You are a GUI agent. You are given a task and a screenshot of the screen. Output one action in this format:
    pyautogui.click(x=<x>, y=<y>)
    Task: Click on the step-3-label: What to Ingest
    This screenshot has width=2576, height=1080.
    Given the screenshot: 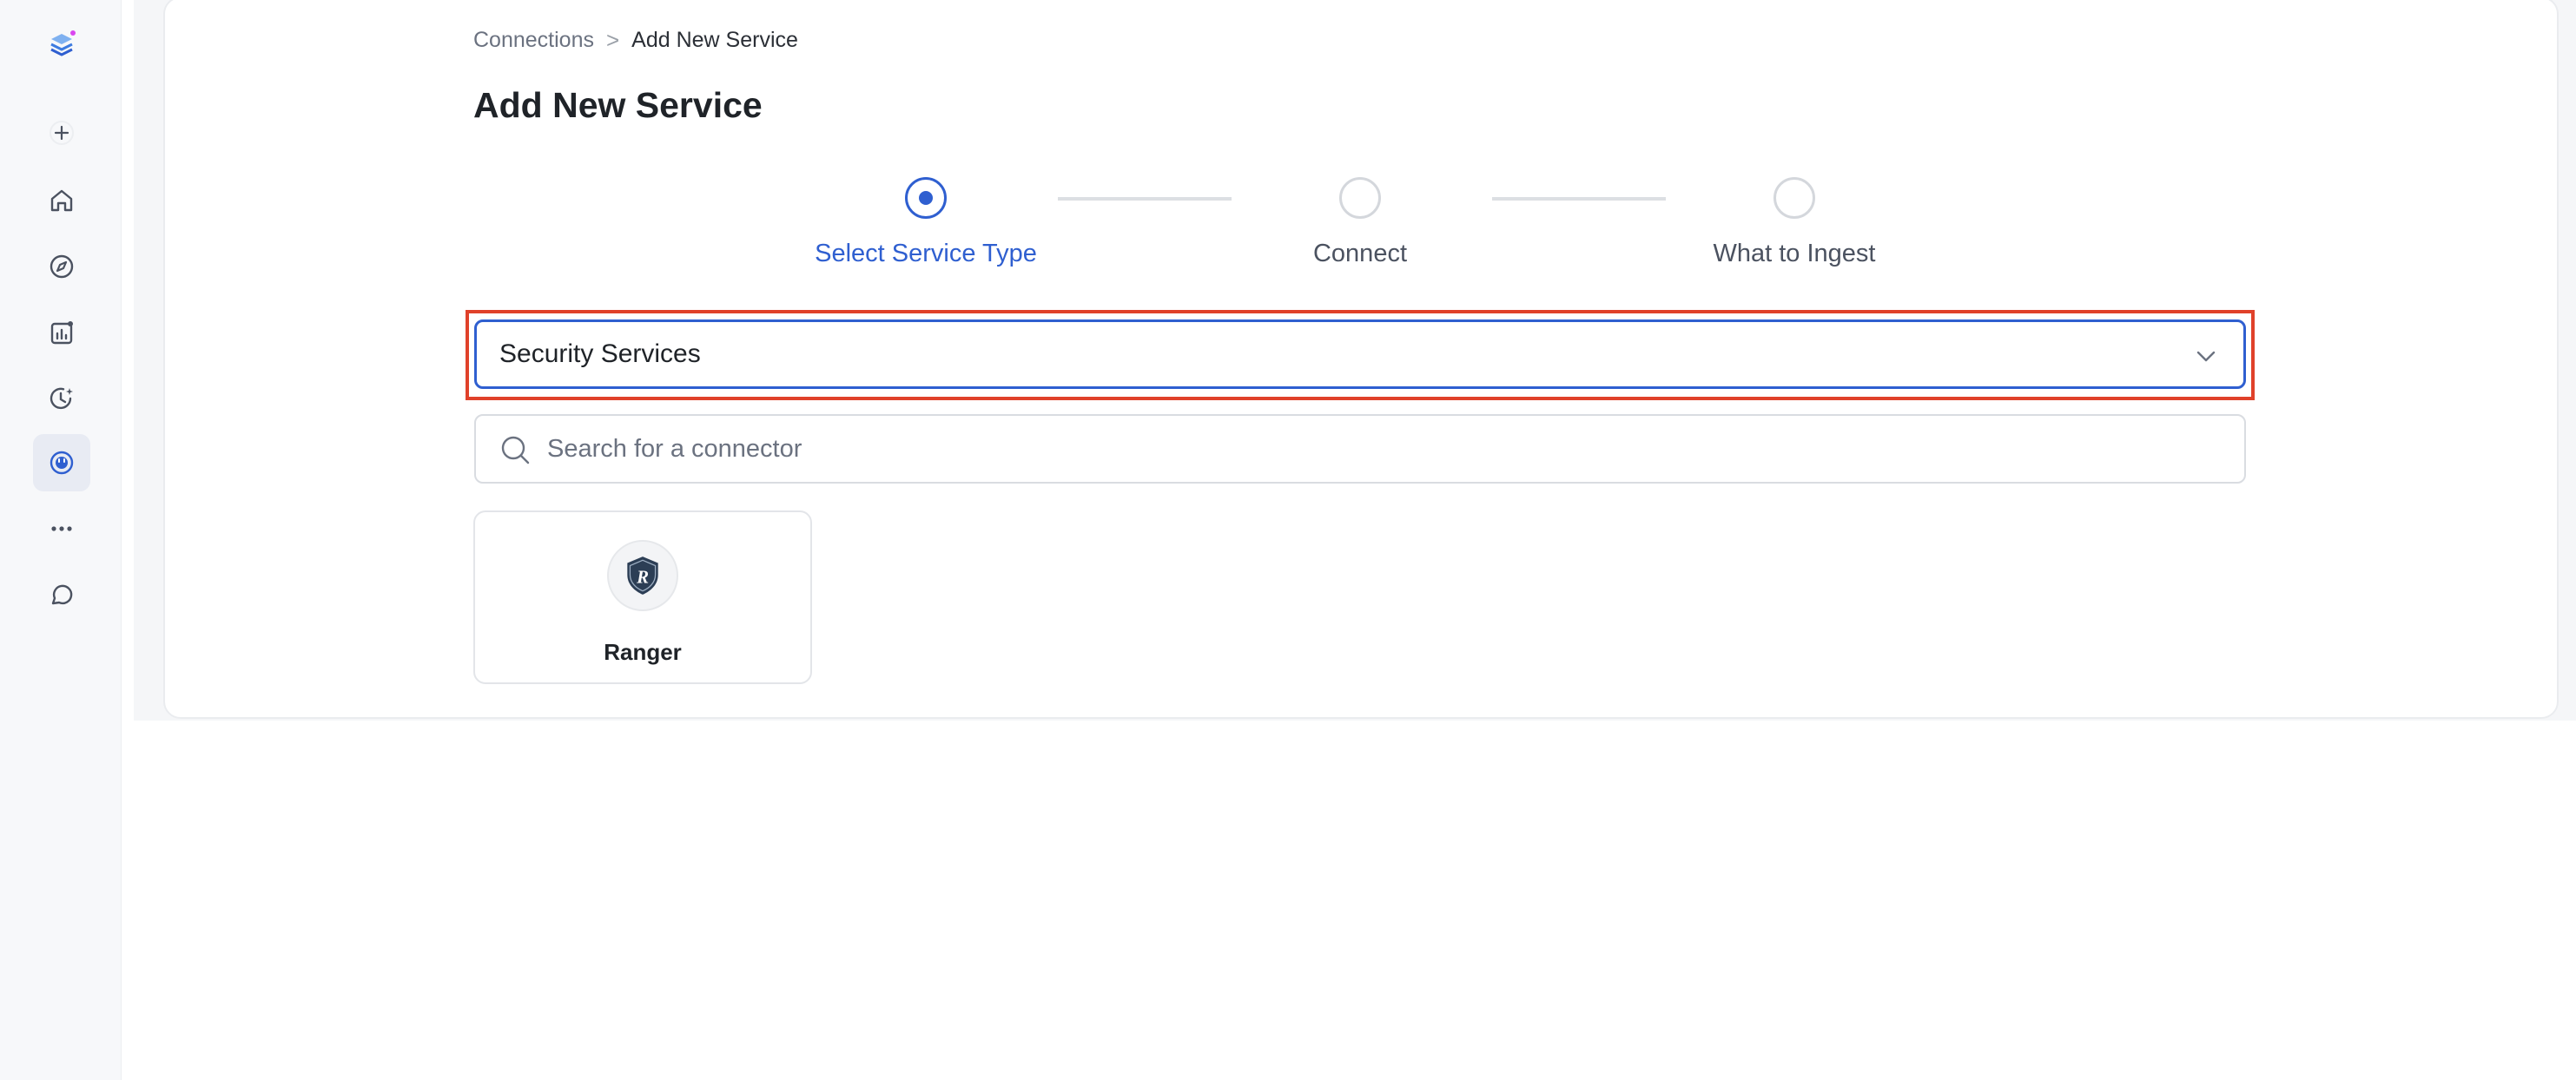 What is the action you would take?
    pyautogui.click(x=1795, y=254)
    